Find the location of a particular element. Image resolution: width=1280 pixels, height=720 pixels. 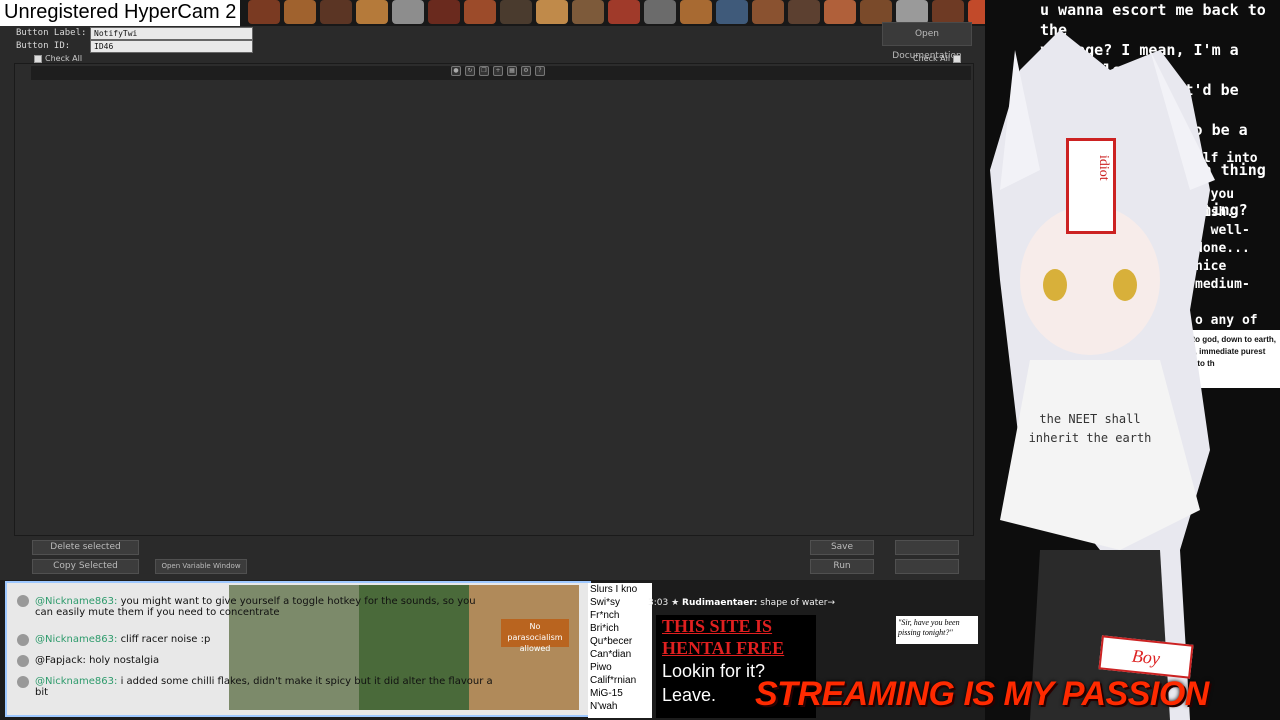

chat-text: cliff racer noise :p is located at coordinates (165, 639).